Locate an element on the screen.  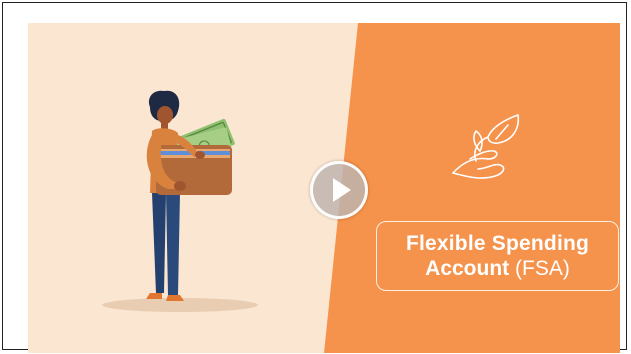
video-title-acronym: (FSA) is located at coordinates (542, 268).